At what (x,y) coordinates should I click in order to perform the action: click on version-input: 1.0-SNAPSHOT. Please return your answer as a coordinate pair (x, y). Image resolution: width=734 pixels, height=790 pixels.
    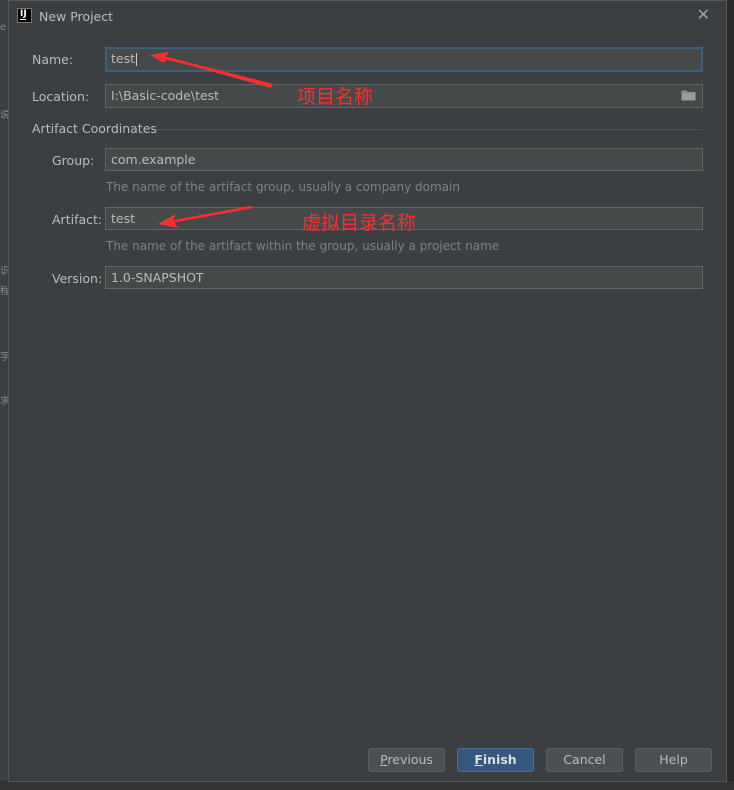
    Looking at the image, I should click on (404, 277).